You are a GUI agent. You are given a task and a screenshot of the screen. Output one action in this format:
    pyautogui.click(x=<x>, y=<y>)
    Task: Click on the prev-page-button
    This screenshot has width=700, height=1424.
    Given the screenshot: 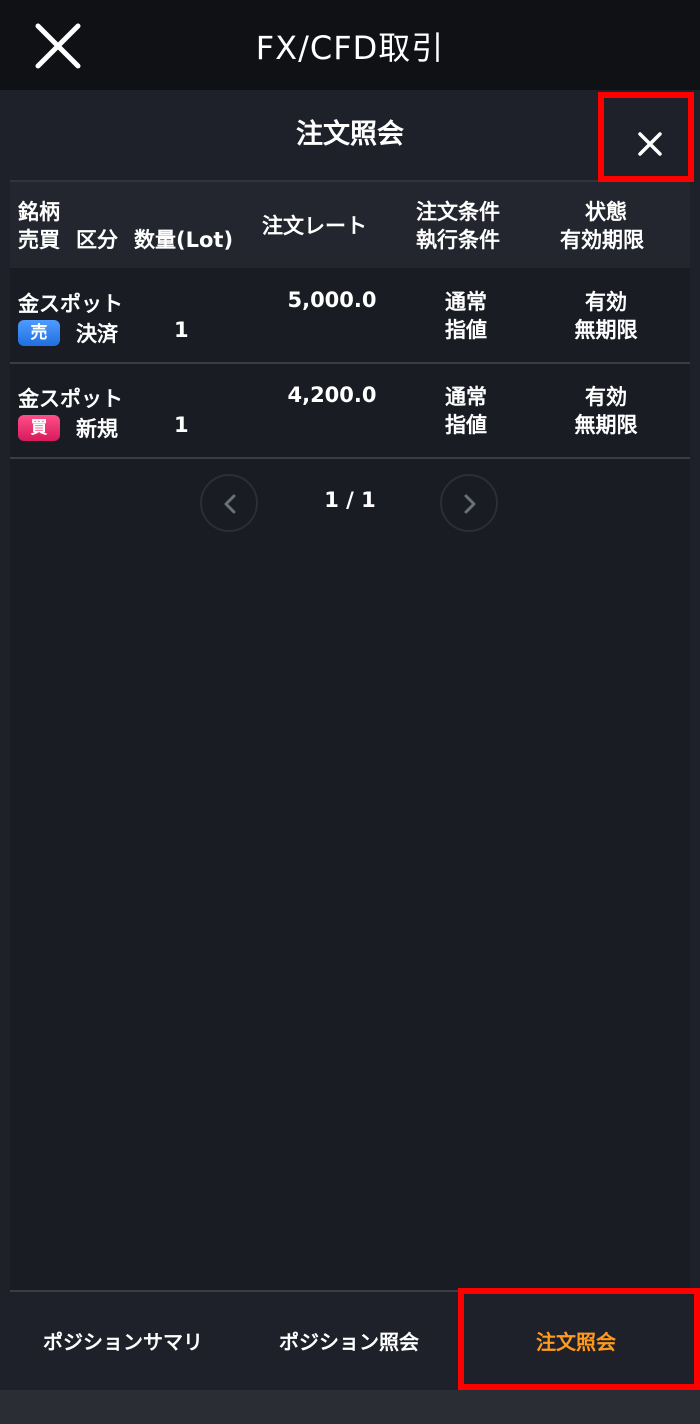 What is the action you would take?
    pyautogui.click(x=229, y=503)
    